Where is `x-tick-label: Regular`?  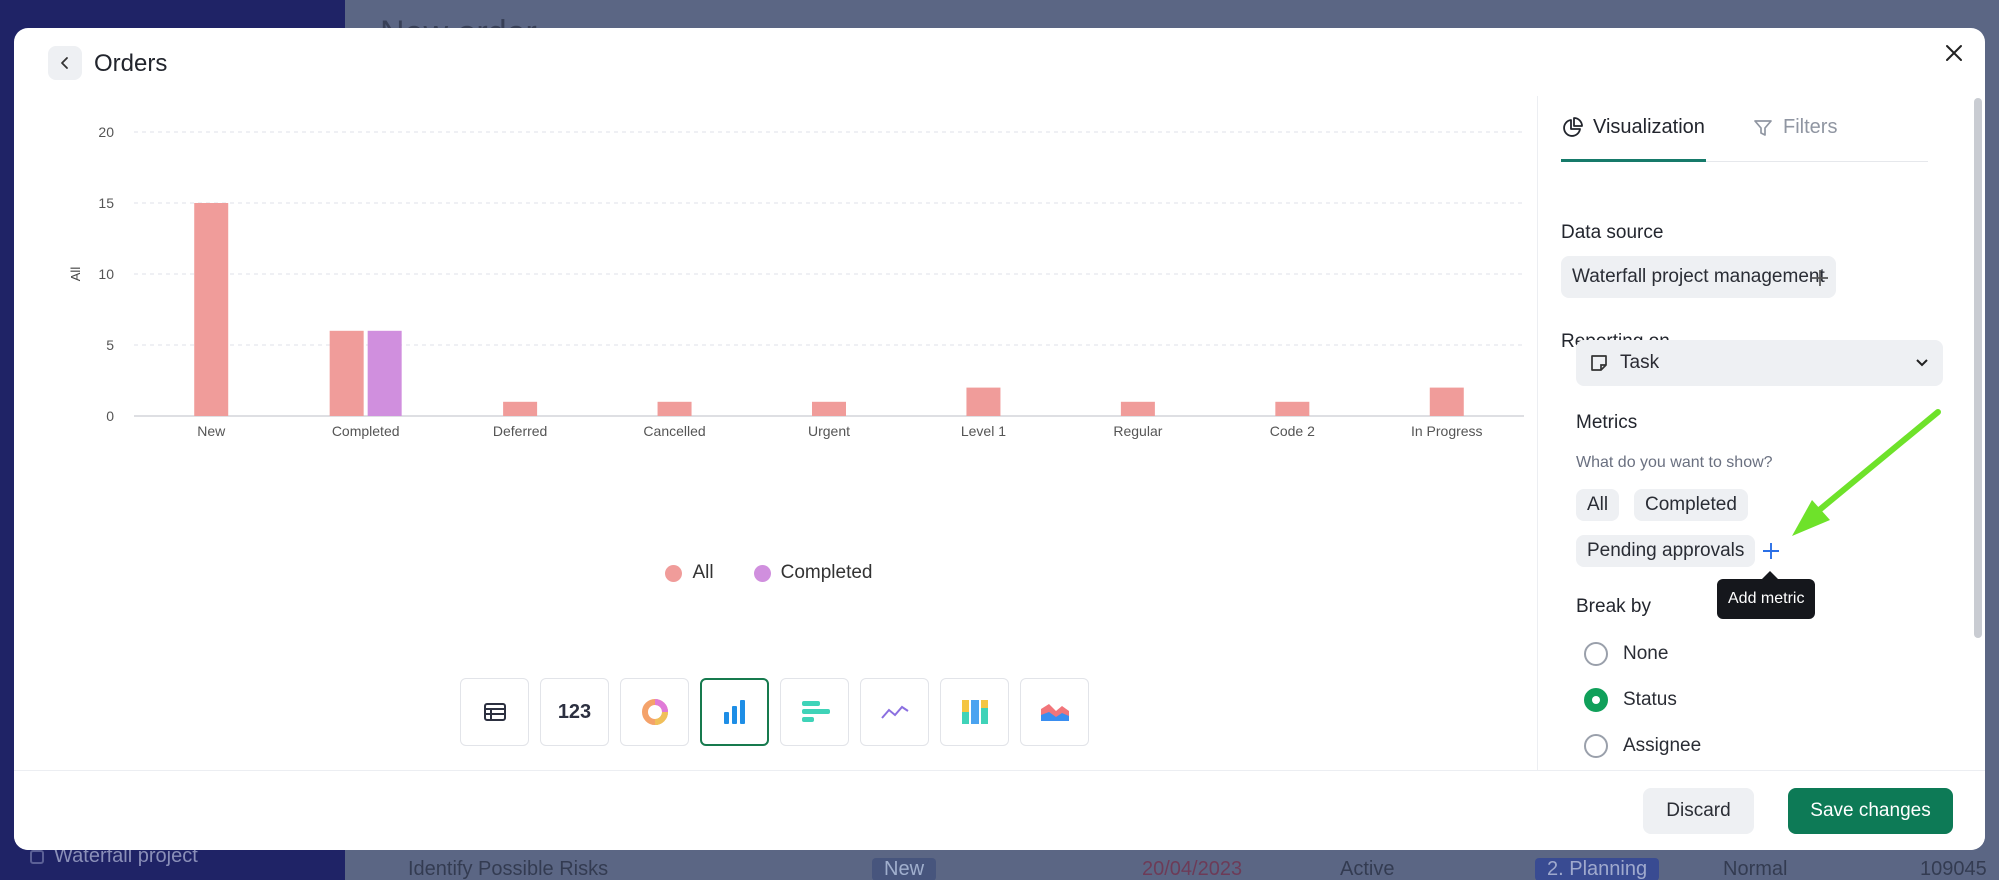 x-tick-label: Regular is located at coordinates (1137, 431).